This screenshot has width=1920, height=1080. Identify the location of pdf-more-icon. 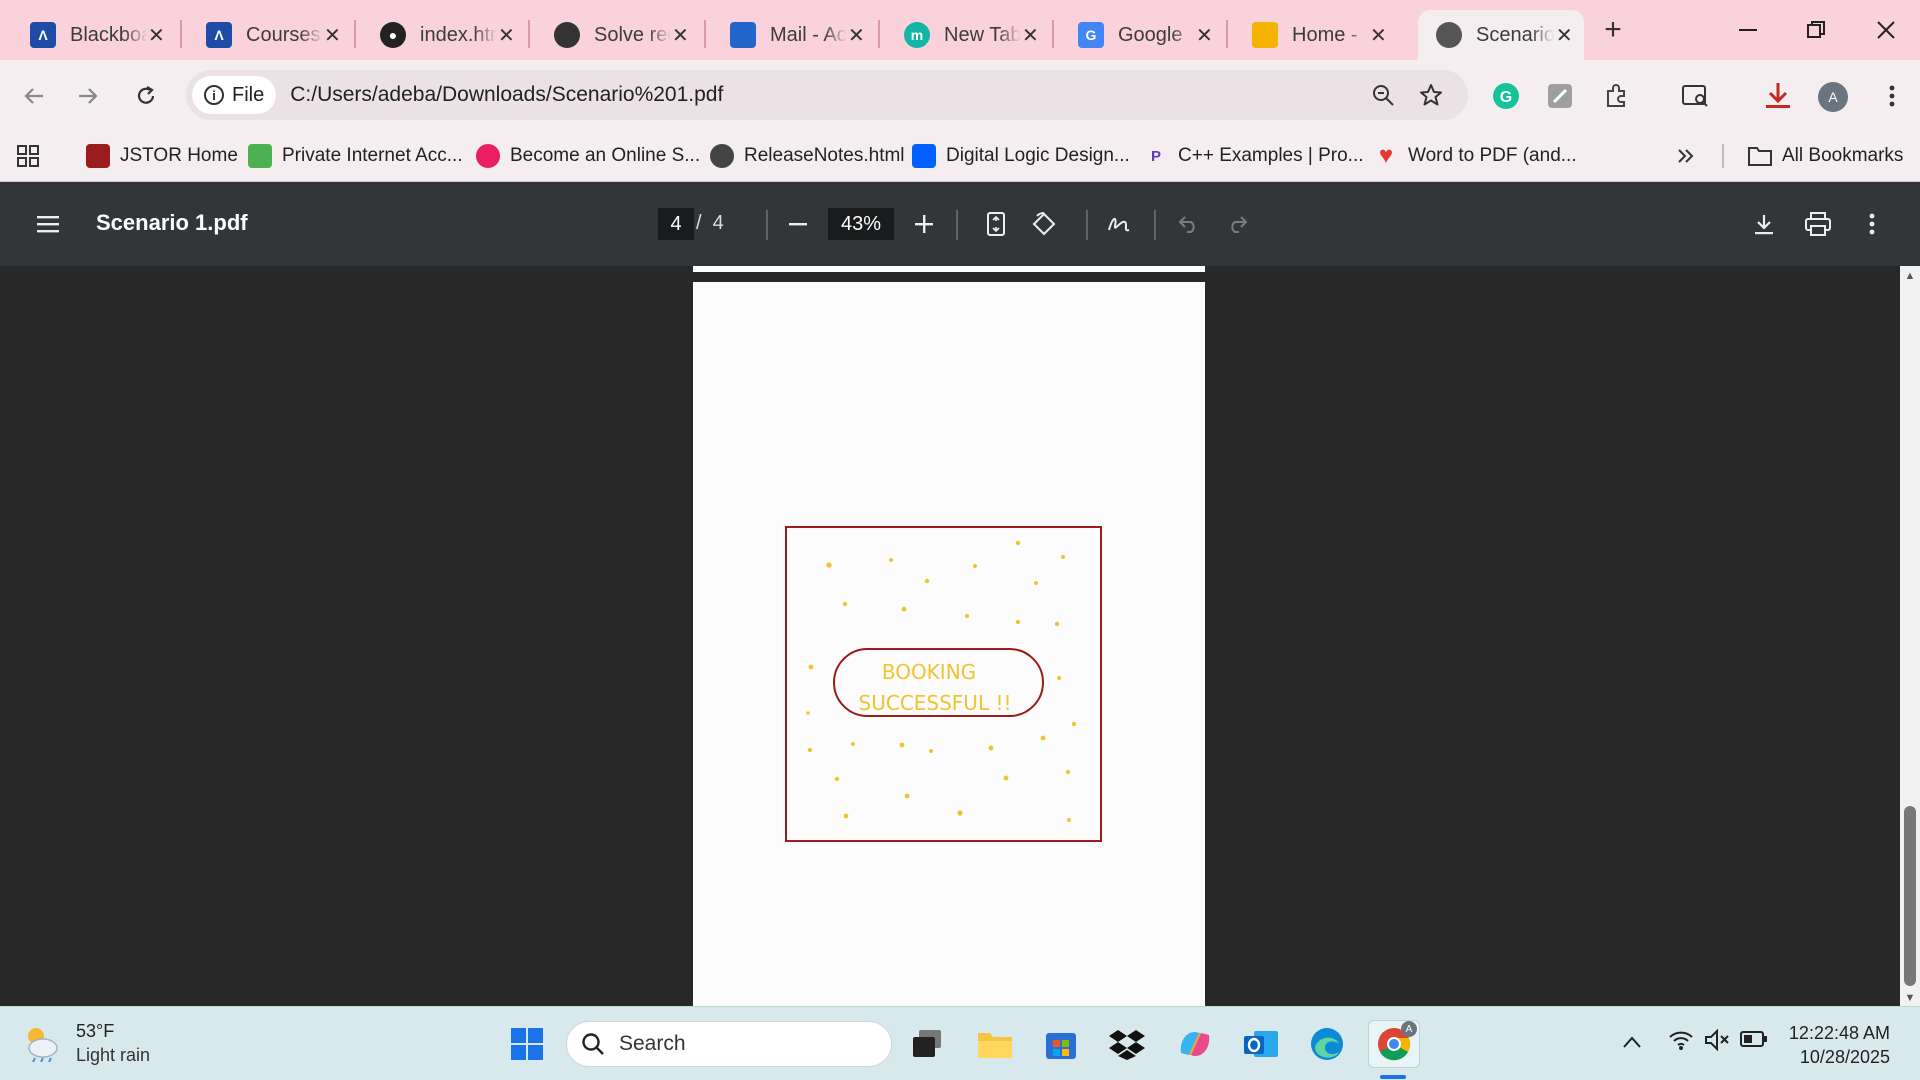
(1872, 224).